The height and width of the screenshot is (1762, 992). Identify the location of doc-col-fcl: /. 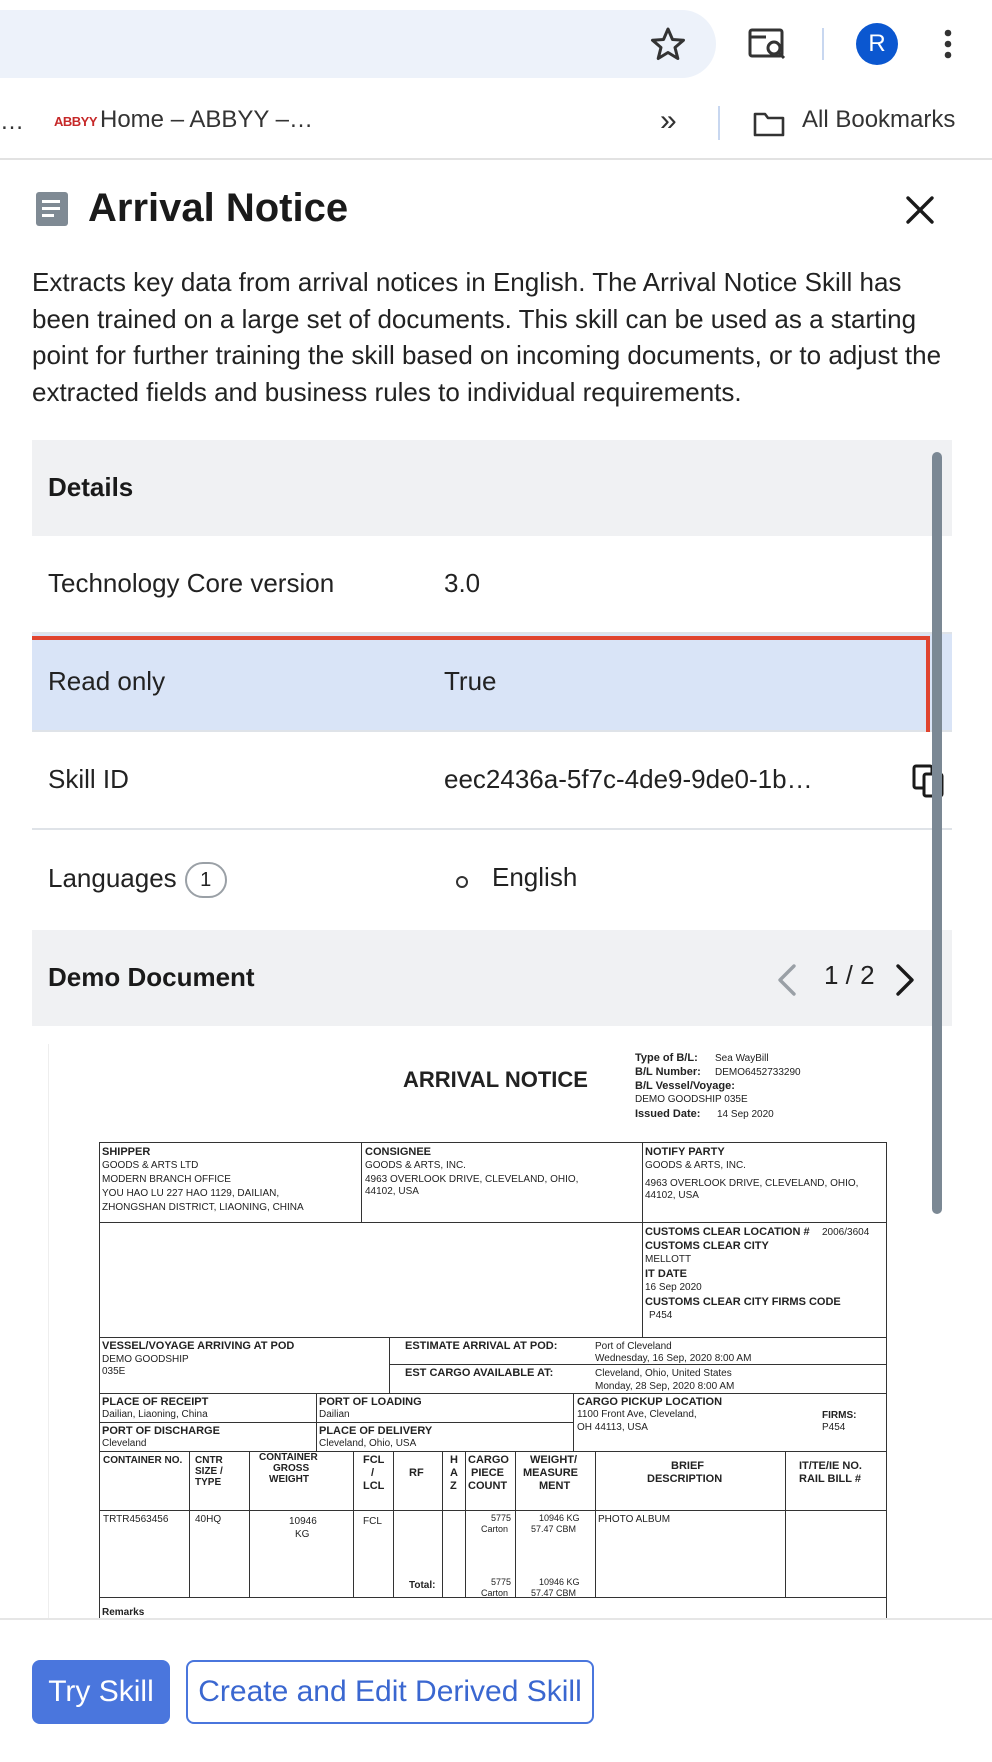
(373, 1473).